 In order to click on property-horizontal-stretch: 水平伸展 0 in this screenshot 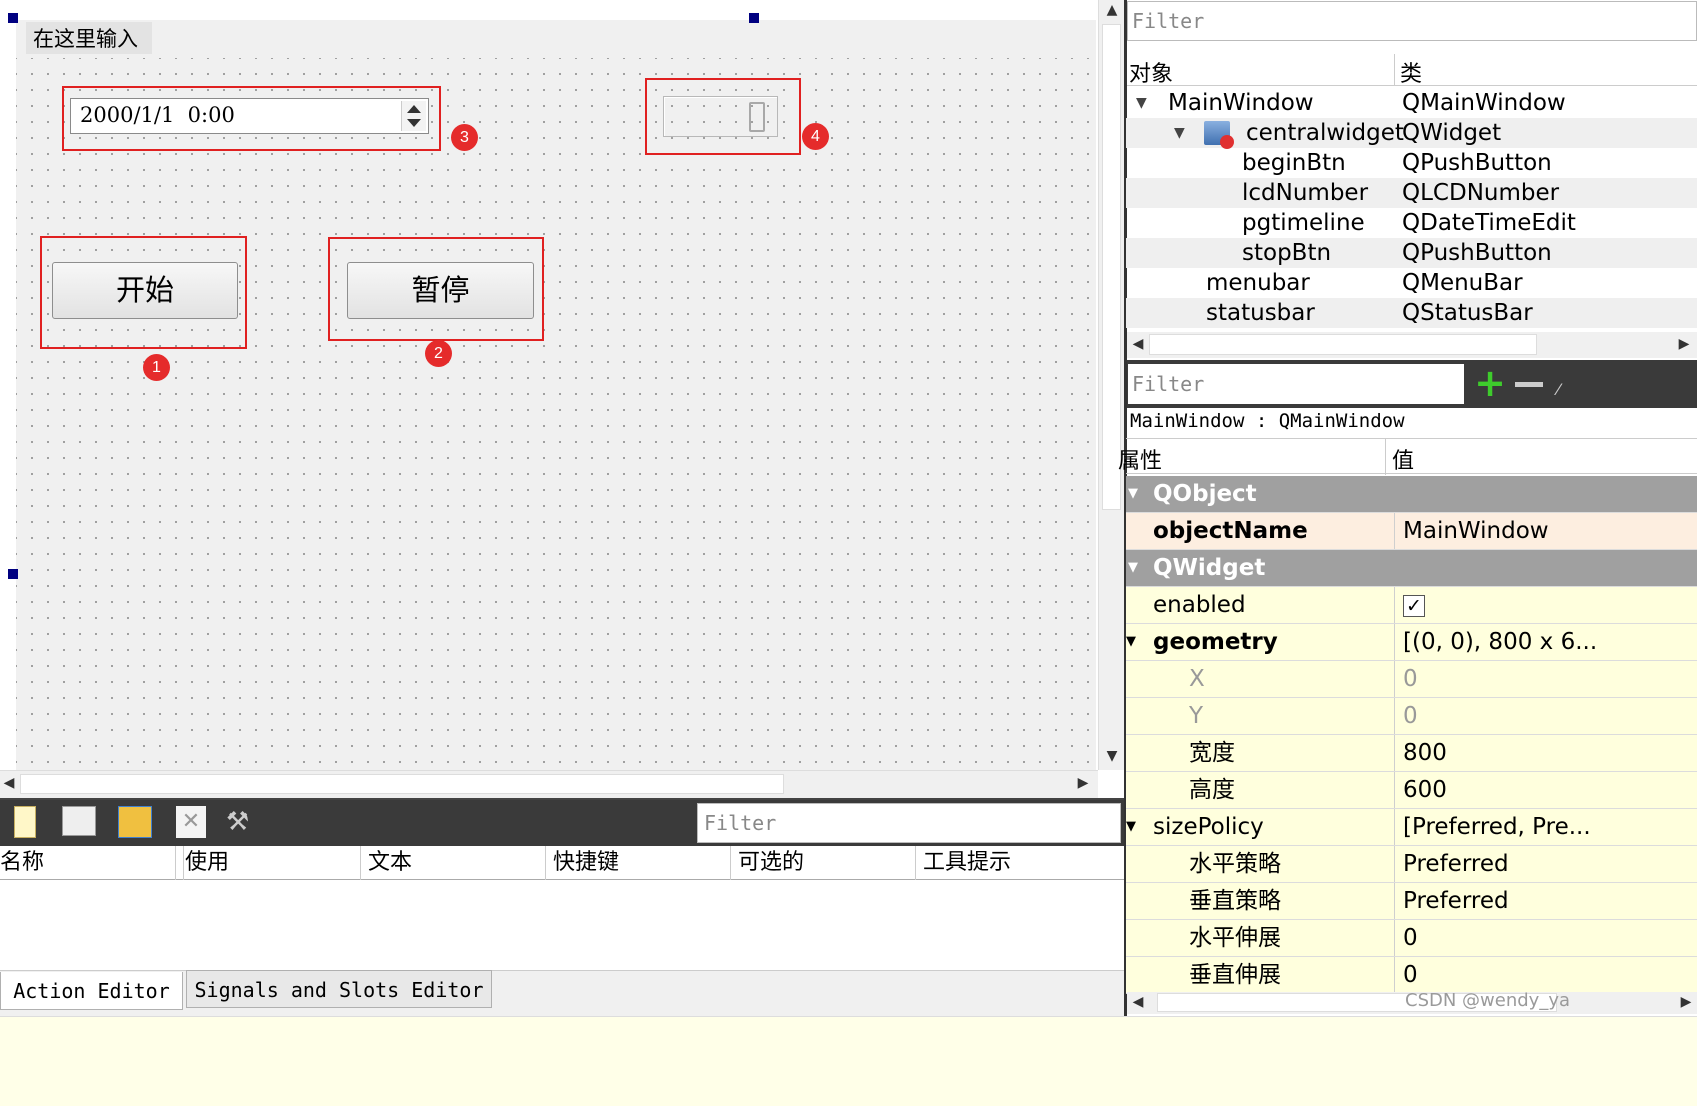, I will do `click(1411, 938)`.